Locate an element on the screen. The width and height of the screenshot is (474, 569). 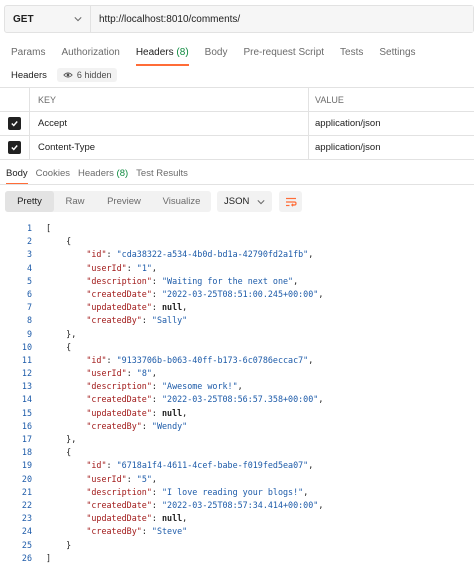
view-visualize-button: Visualize is located at coordinates (181, 201).